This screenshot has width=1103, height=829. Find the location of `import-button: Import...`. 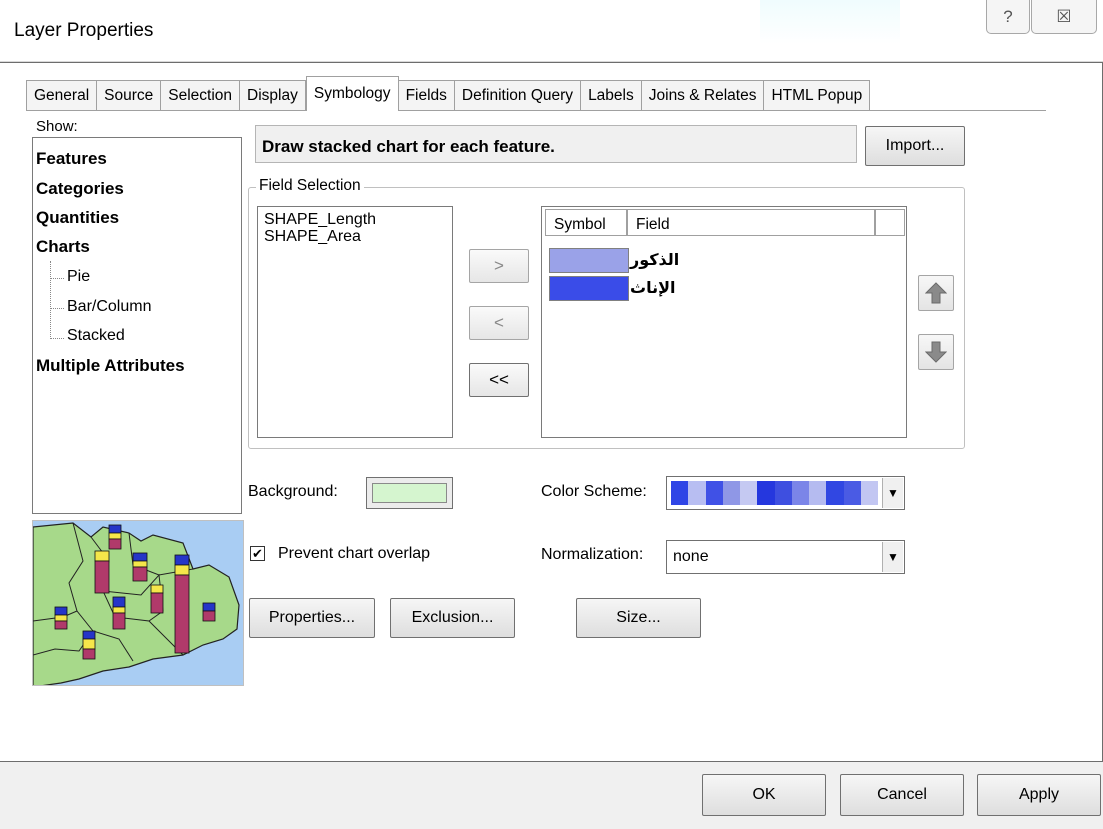

import-button: Import... is located at coordinates (915, 146).